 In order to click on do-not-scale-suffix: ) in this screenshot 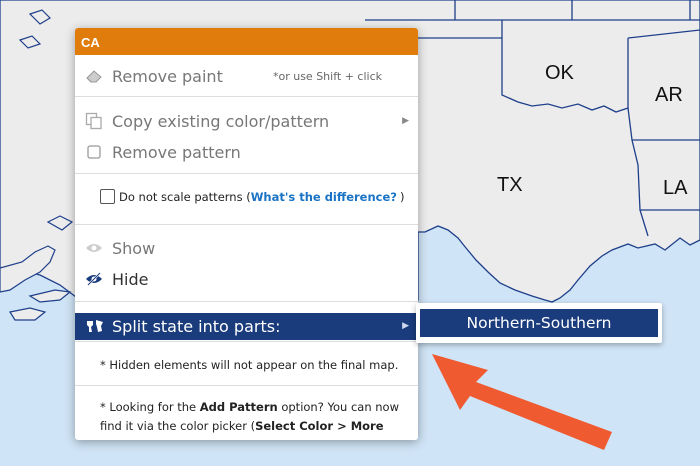, I will do `click(402, 196)`.